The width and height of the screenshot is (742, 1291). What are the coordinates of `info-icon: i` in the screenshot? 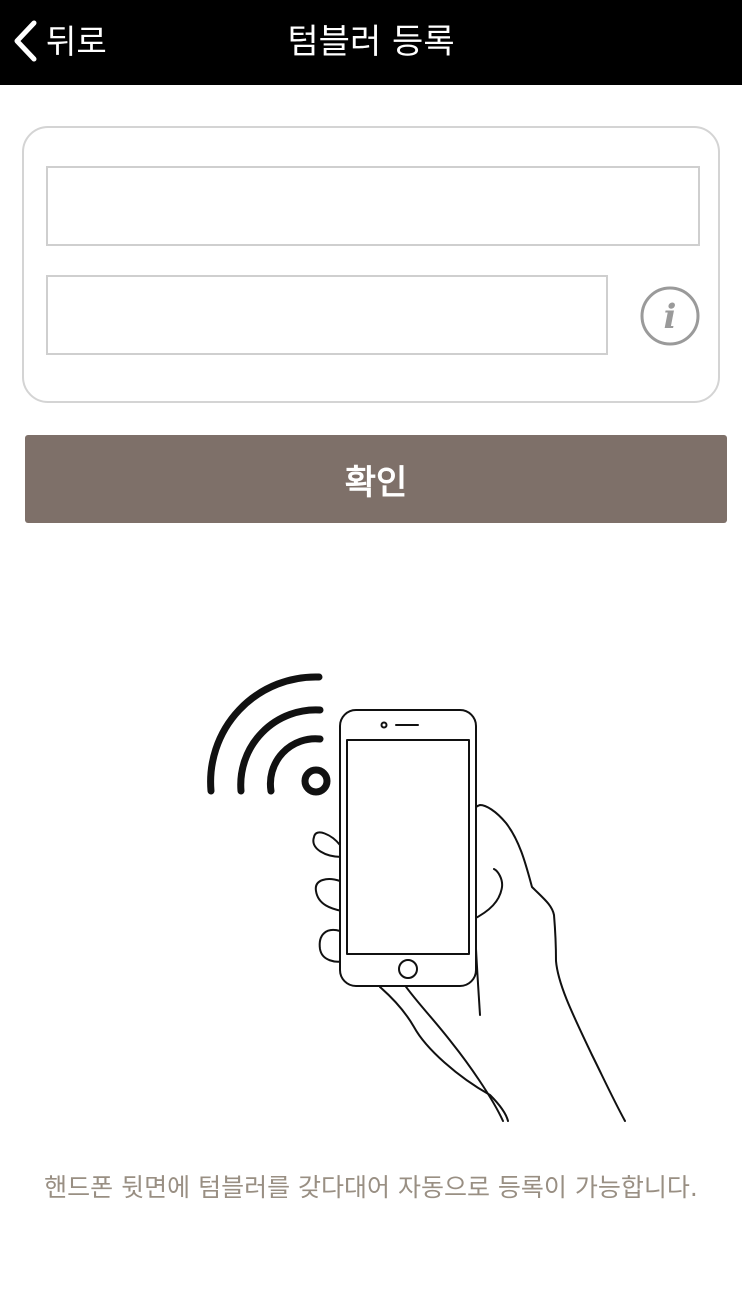 It's located at (670, 316).